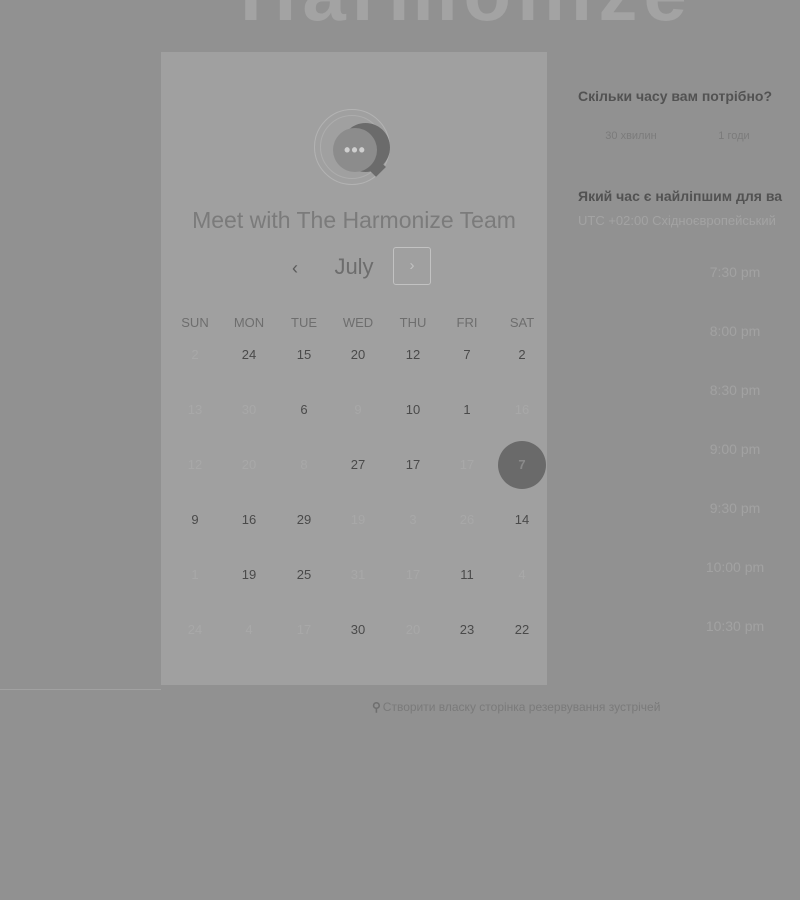 The image size is (800, 900). I want to click on calendar-day: 13, so click(195, 409).